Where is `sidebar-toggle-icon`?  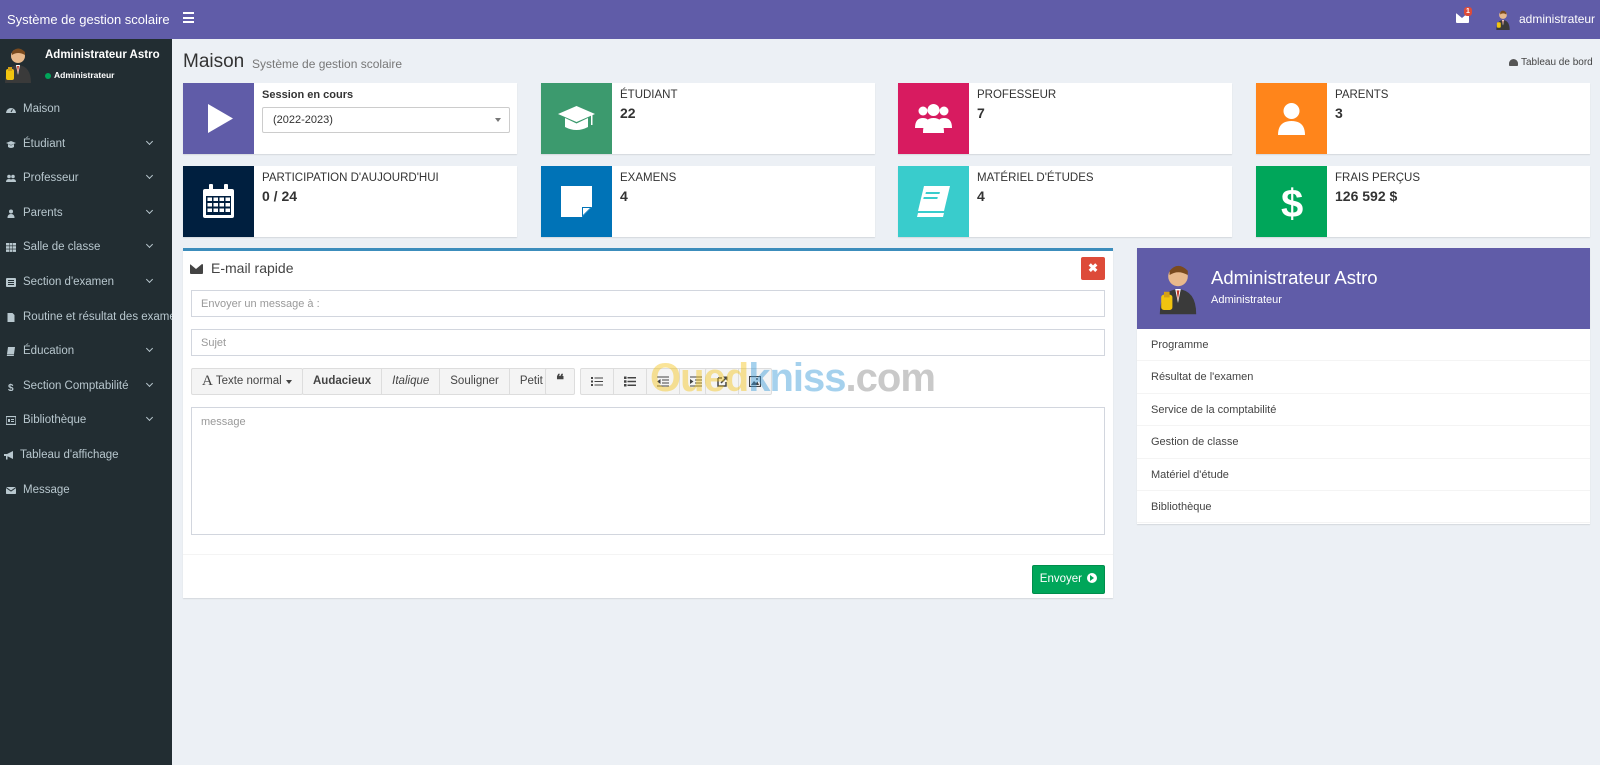
sidebar-toggle-icon is located at coordinates (188, 18).